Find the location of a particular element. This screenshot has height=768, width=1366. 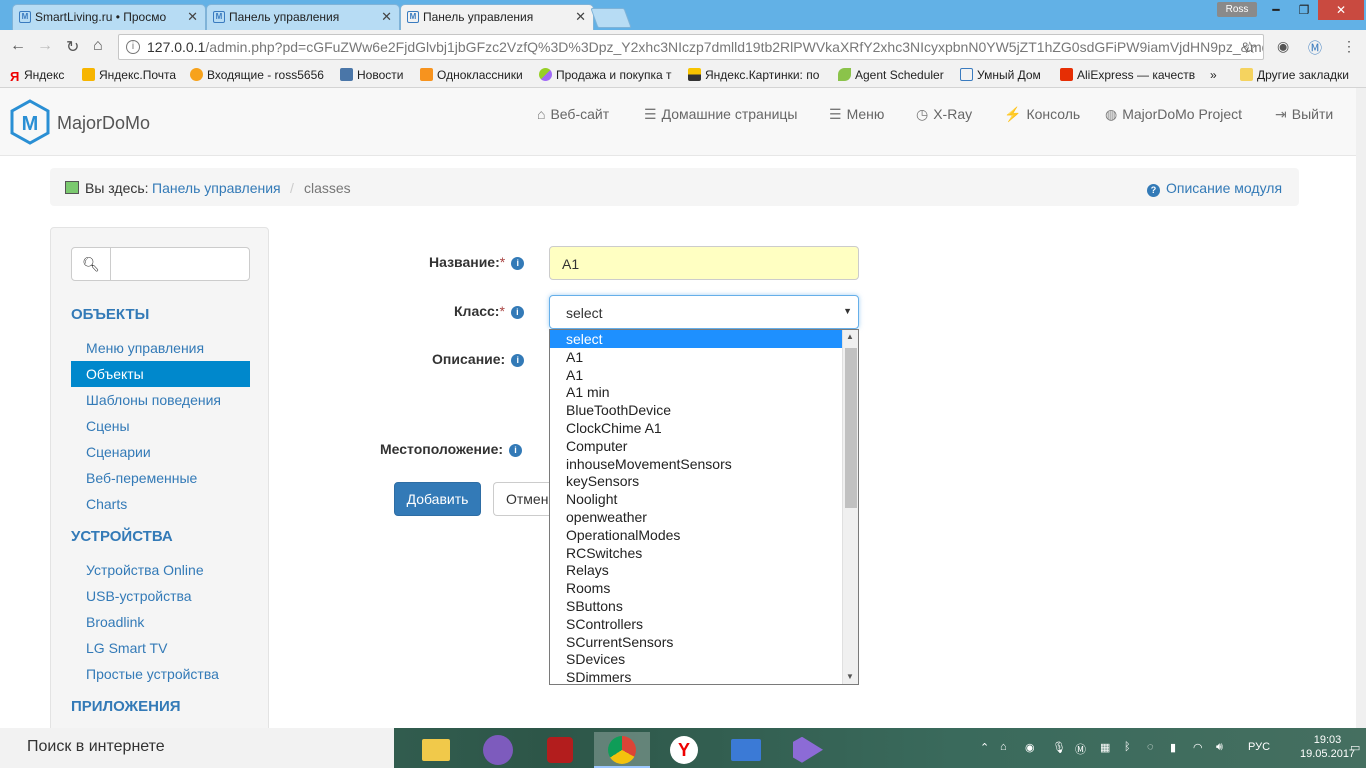

dropdown-option: SButtons is located at coordinates (696, 606).